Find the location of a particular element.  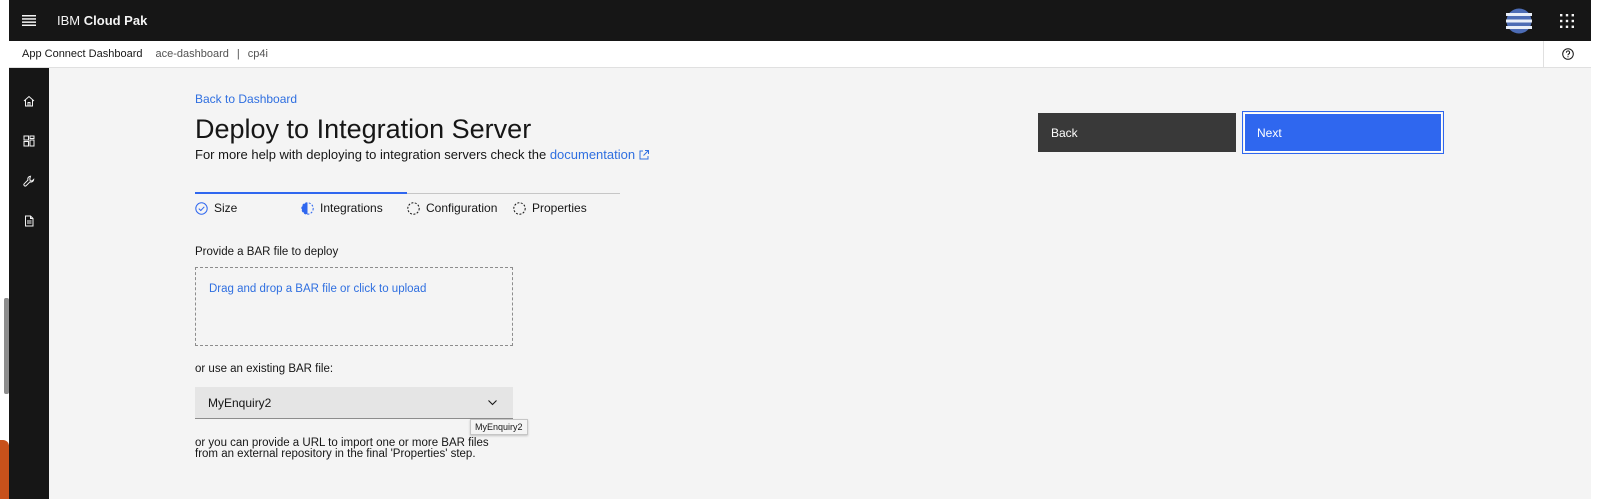

brand-name: Cloud Pak is located at coordinates (115, 20).